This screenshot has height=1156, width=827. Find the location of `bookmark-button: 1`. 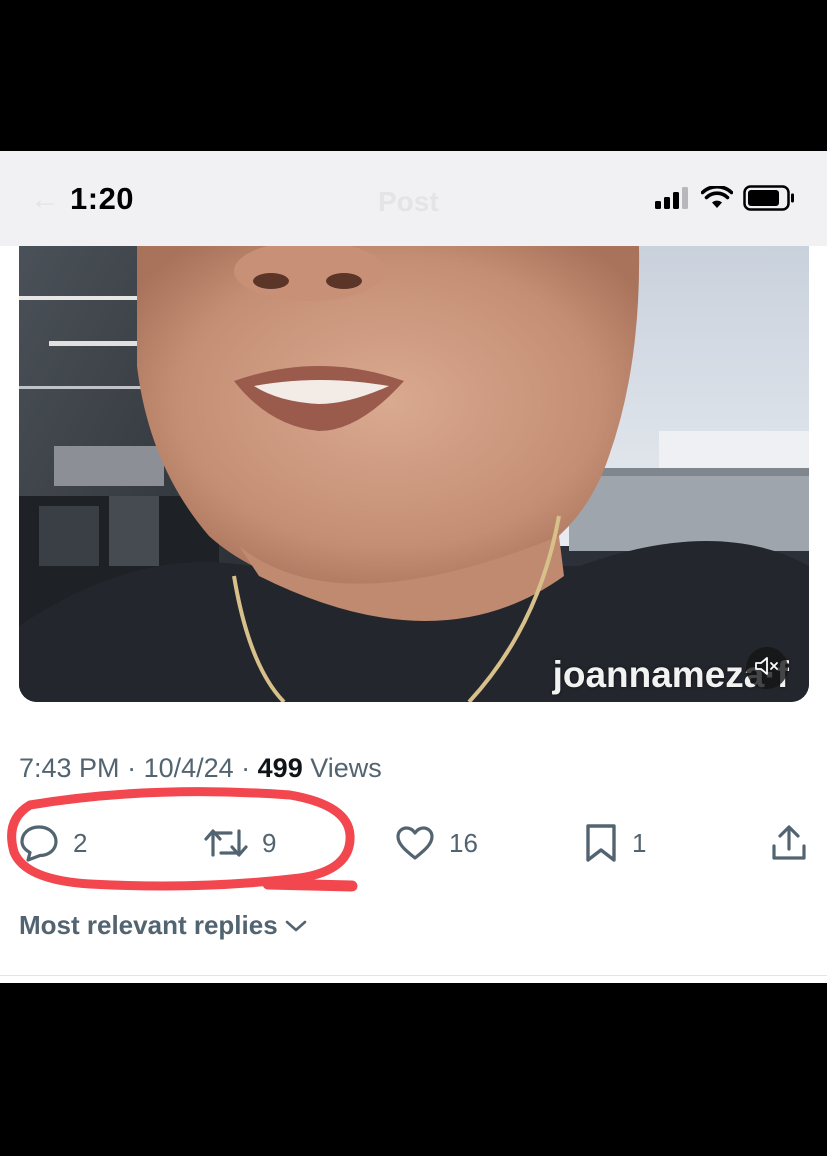

bookmark-button: 1 is located at coordinates (615, 843).